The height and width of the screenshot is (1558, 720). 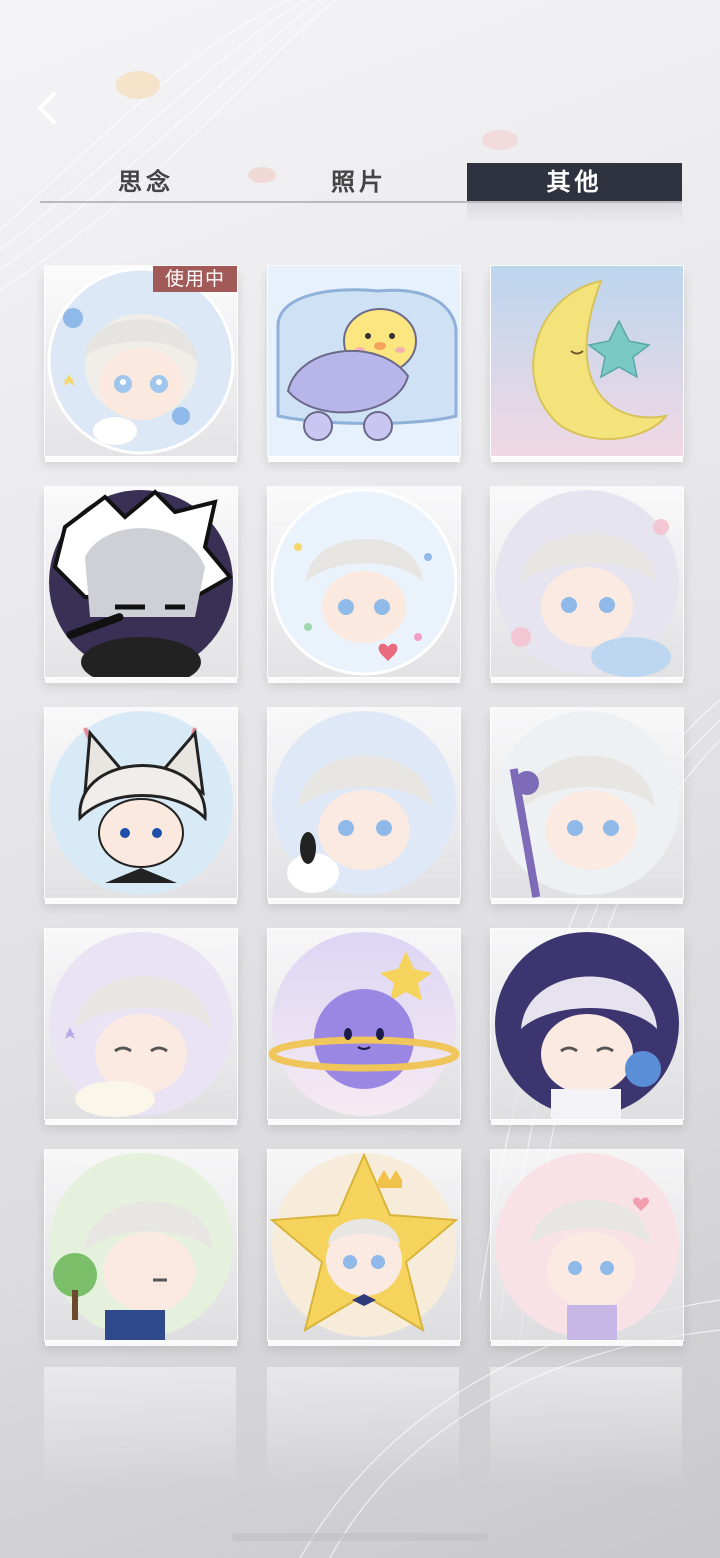 I want to click on avatar-card-chibi-boy-yes-sign, so click(x=587, y=1024).